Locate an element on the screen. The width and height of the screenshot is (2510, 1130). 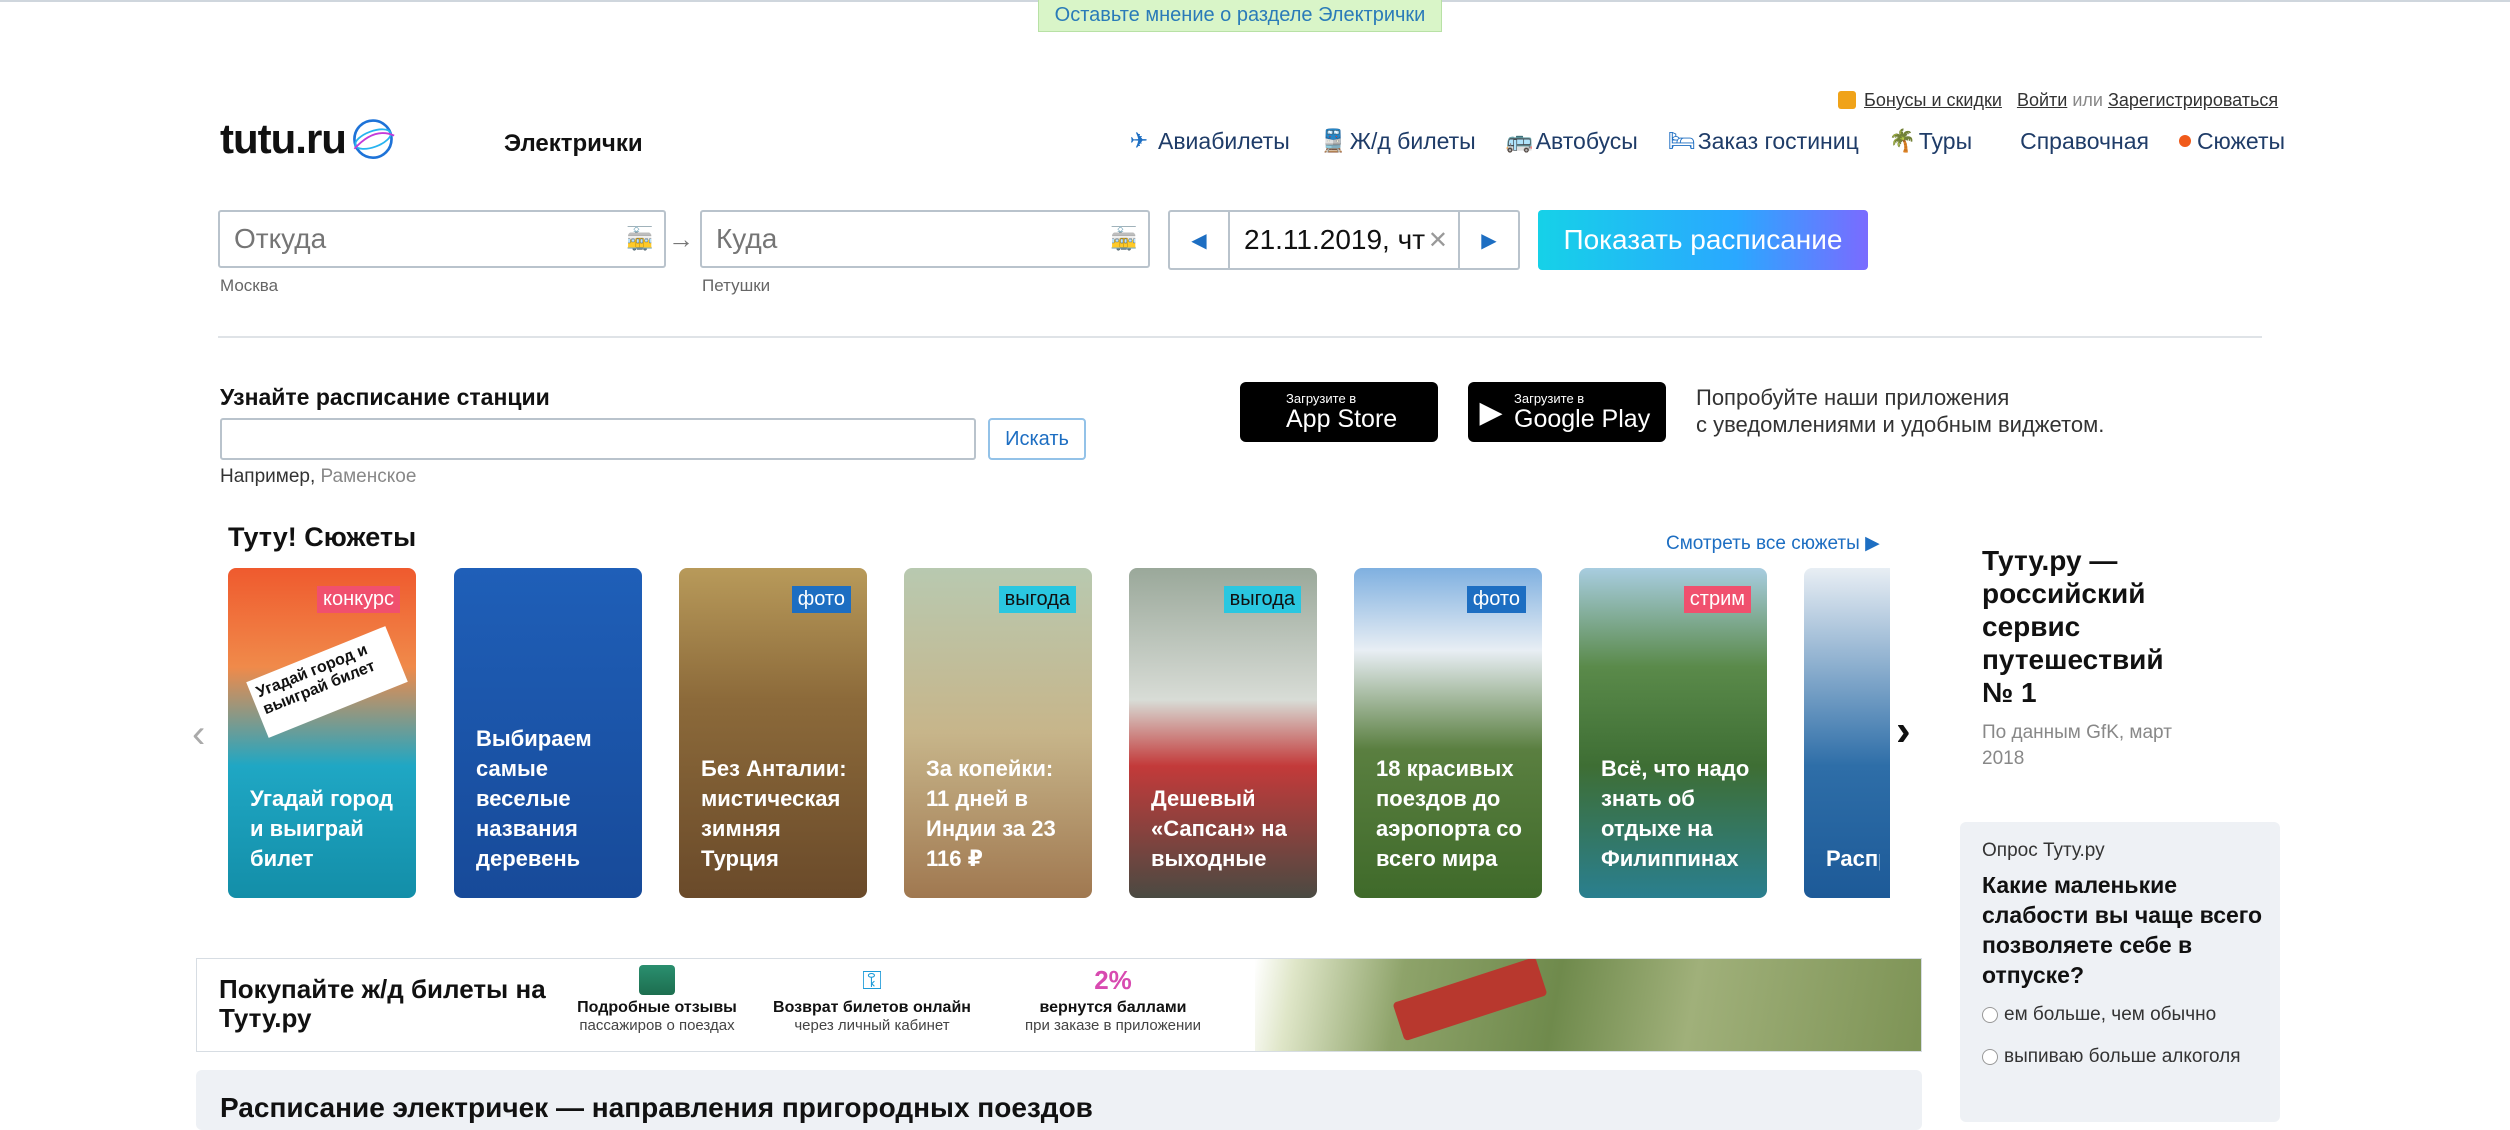
nav-tours-label: Туры is located at coordinates (1945, 140).